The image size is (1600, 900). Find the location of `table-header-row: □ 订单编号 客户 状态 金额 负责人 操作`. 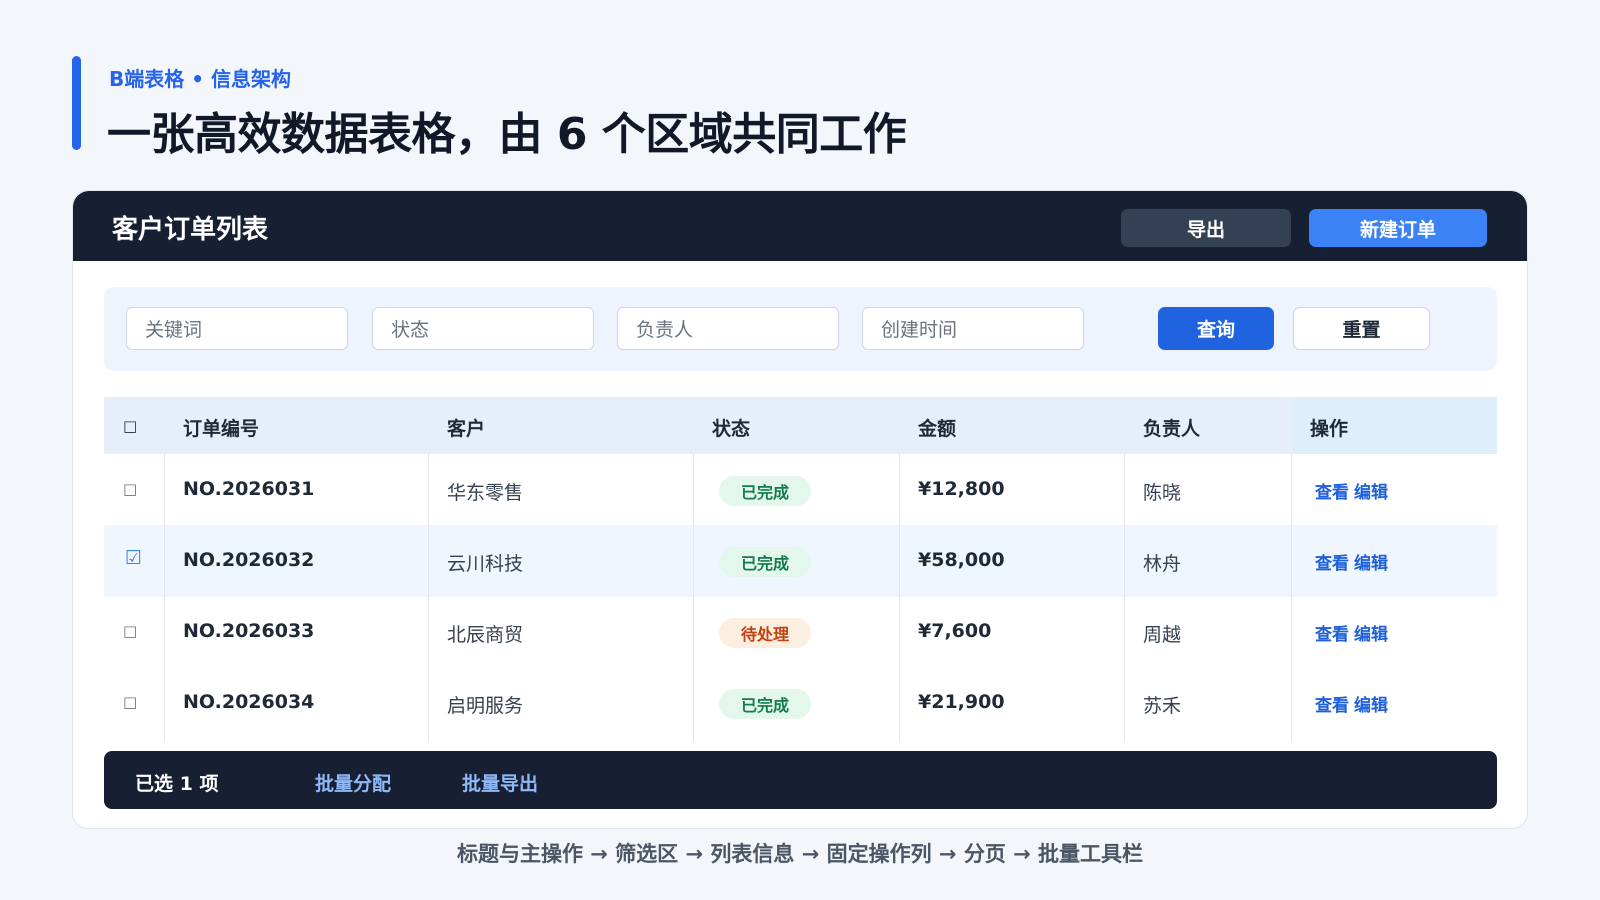

table-header-row: □ 订单编号 客户 状态 金额 负责人 操作 is located at coordinates (800, 425).